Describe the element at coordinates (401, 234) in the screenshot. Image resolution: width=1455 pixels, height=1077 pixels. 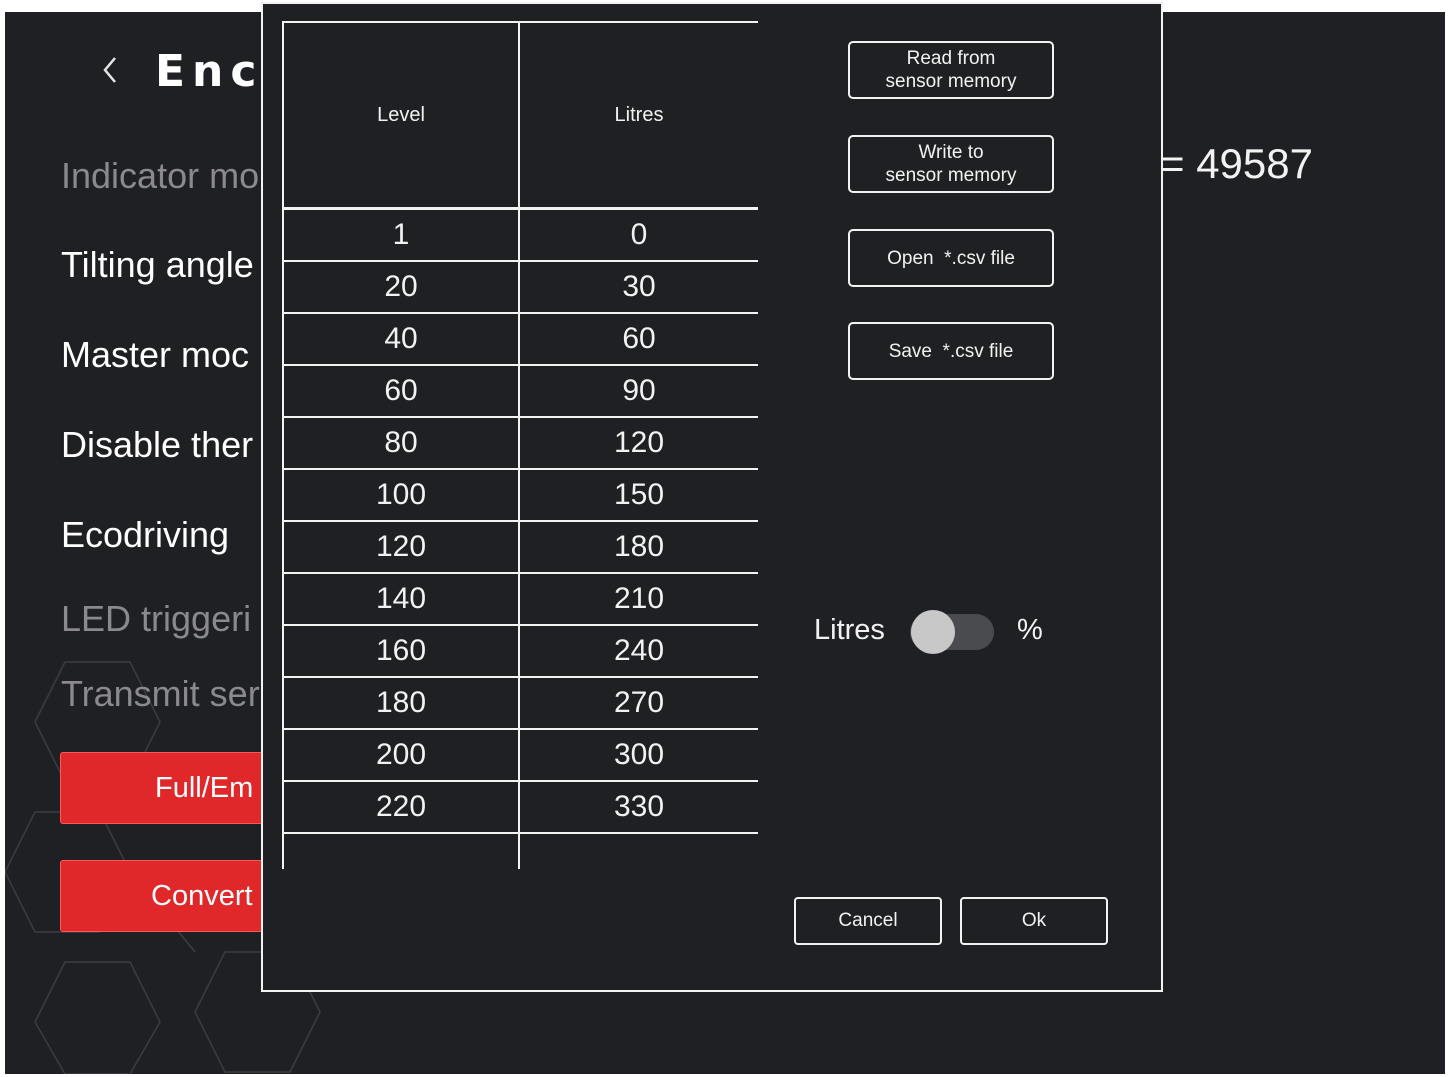
I see `level-cell: 1` at that location.